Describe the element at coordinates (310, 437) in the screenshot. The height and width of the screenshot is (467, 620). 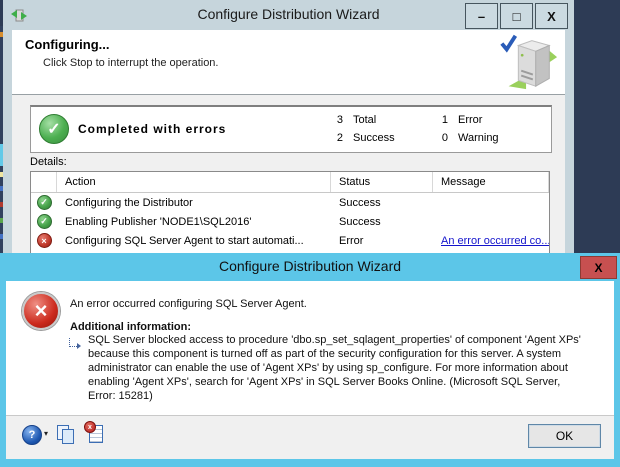
I see `dialog-footer: ? ▾ x OK` at that location.